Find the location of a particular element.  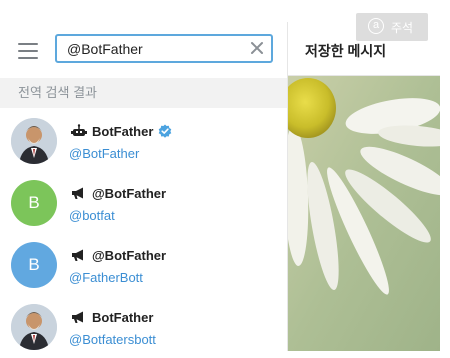

result-handle: @Botfatersbott is located at coordinates (112, 339).